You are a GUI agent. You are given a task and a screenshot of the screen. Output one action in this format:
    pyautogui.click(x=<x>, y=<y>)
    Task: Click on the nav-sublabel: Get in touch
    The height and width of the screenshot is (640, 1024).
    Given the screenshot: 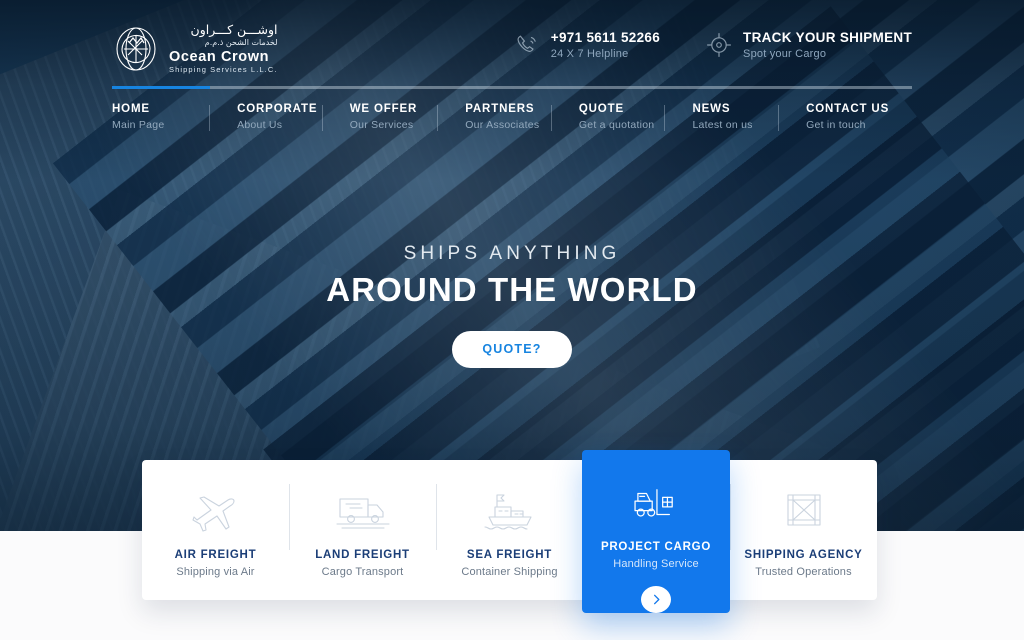 What is the action you would take?
    pyautogui.click(x=836, y=125)
    